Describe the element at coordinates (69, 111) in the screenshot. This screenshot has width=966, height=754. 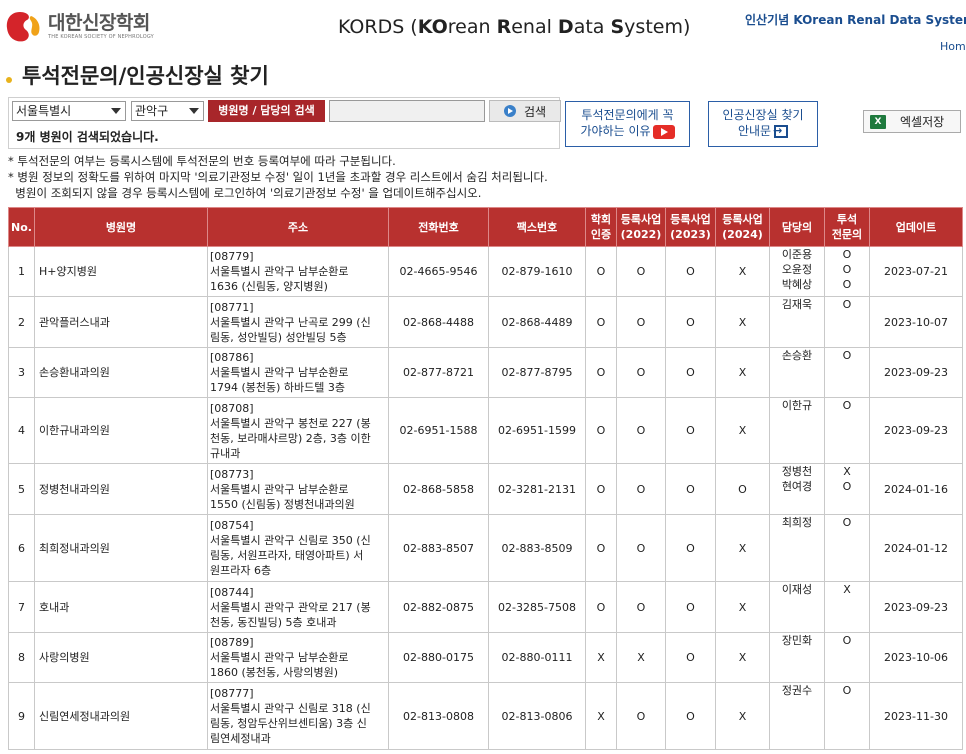
I see `city-select: 서울특별시` at that location.